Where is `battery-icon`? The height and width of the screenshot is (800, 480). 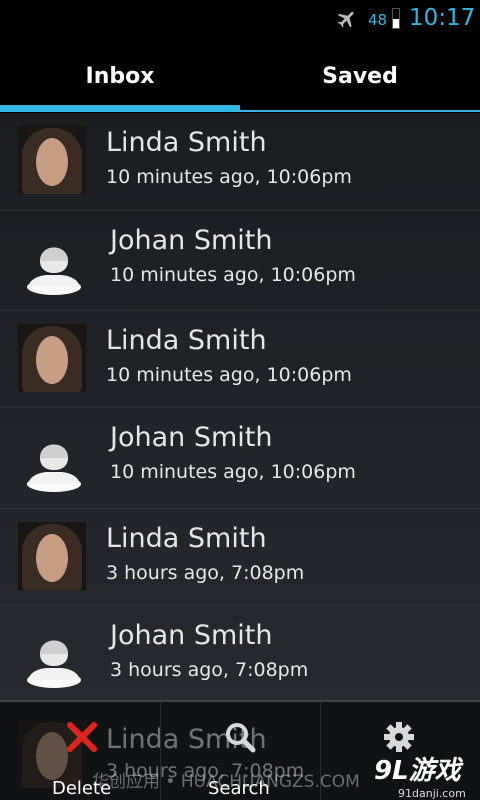
battery-icon is located at coordinates (396, 18).